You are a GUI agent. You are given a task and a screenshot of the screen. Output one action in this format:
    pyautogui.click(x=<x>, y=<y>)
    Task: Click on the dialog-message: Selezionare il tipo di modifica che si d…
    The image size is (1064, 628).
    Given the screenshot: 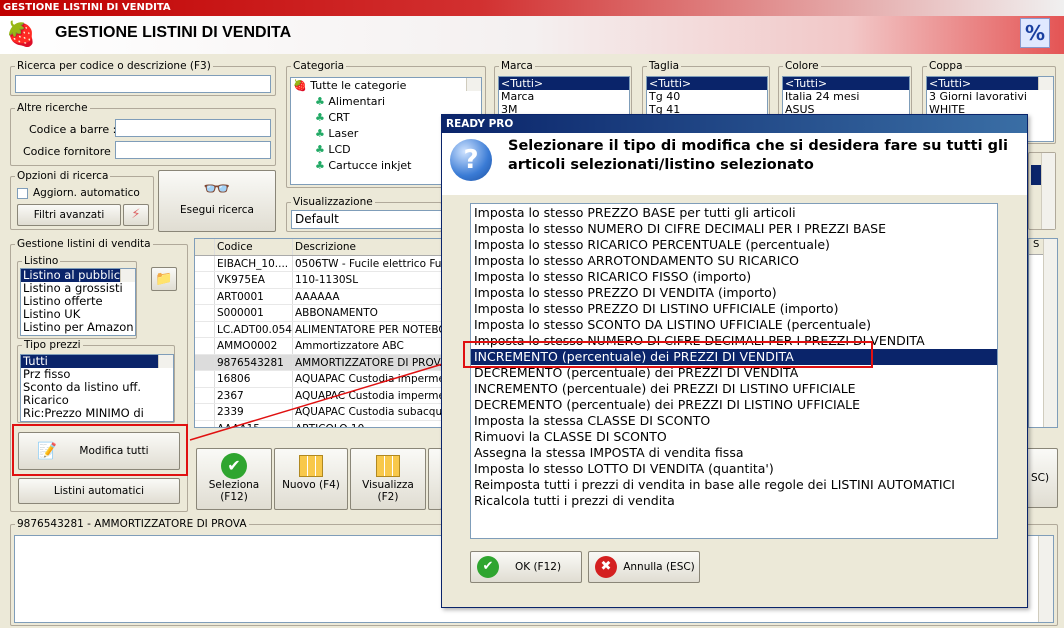 What is the action you would take?
    pyautogui.click(x=758, y=155)
    